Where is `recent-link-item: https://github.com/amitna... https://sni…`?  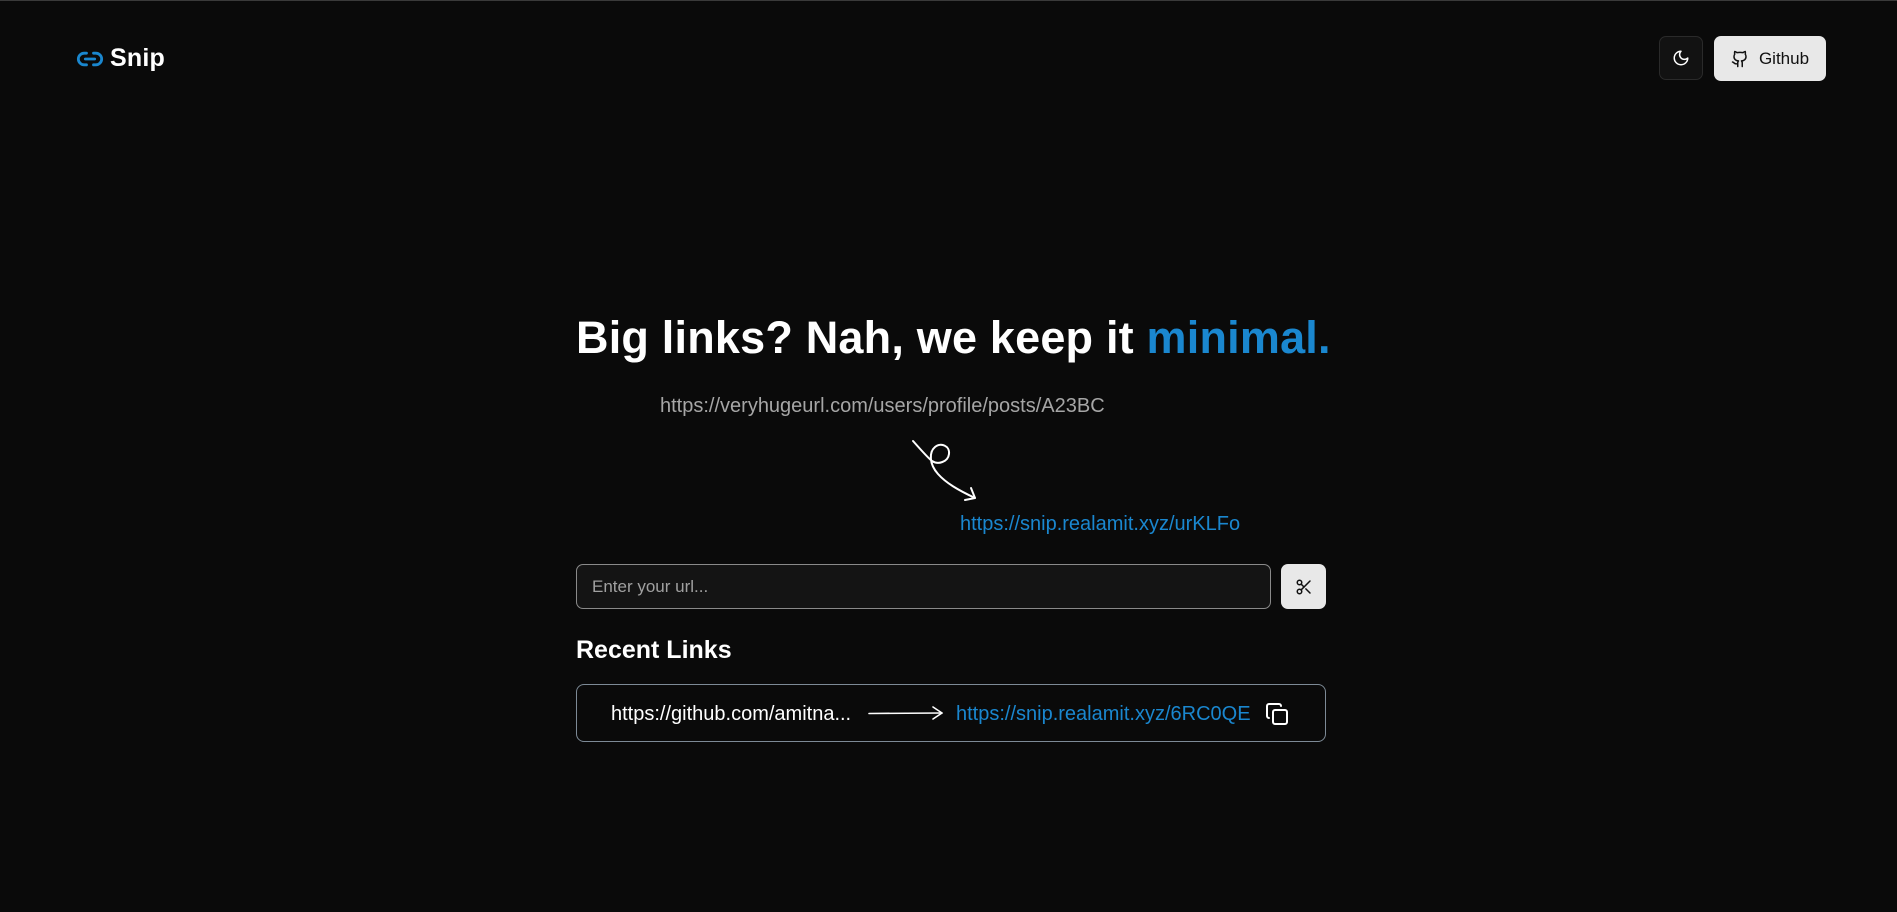
recent-link-item: https://github.com/amitna... https://sni… is located at coordinates (951, 713).